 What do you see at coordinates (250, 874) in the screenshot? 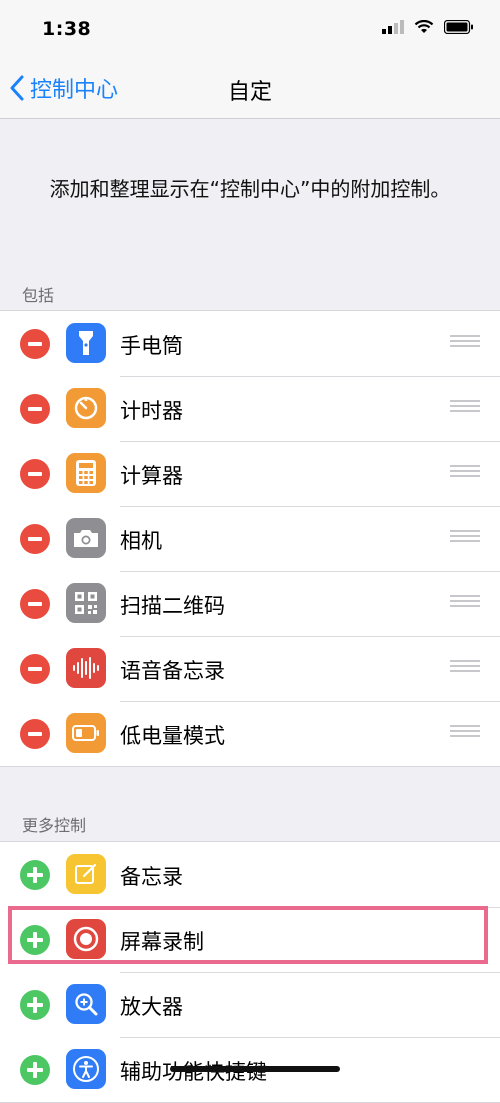
I see `control-row-notes: 备忘录` at bounding box center [250, 874].